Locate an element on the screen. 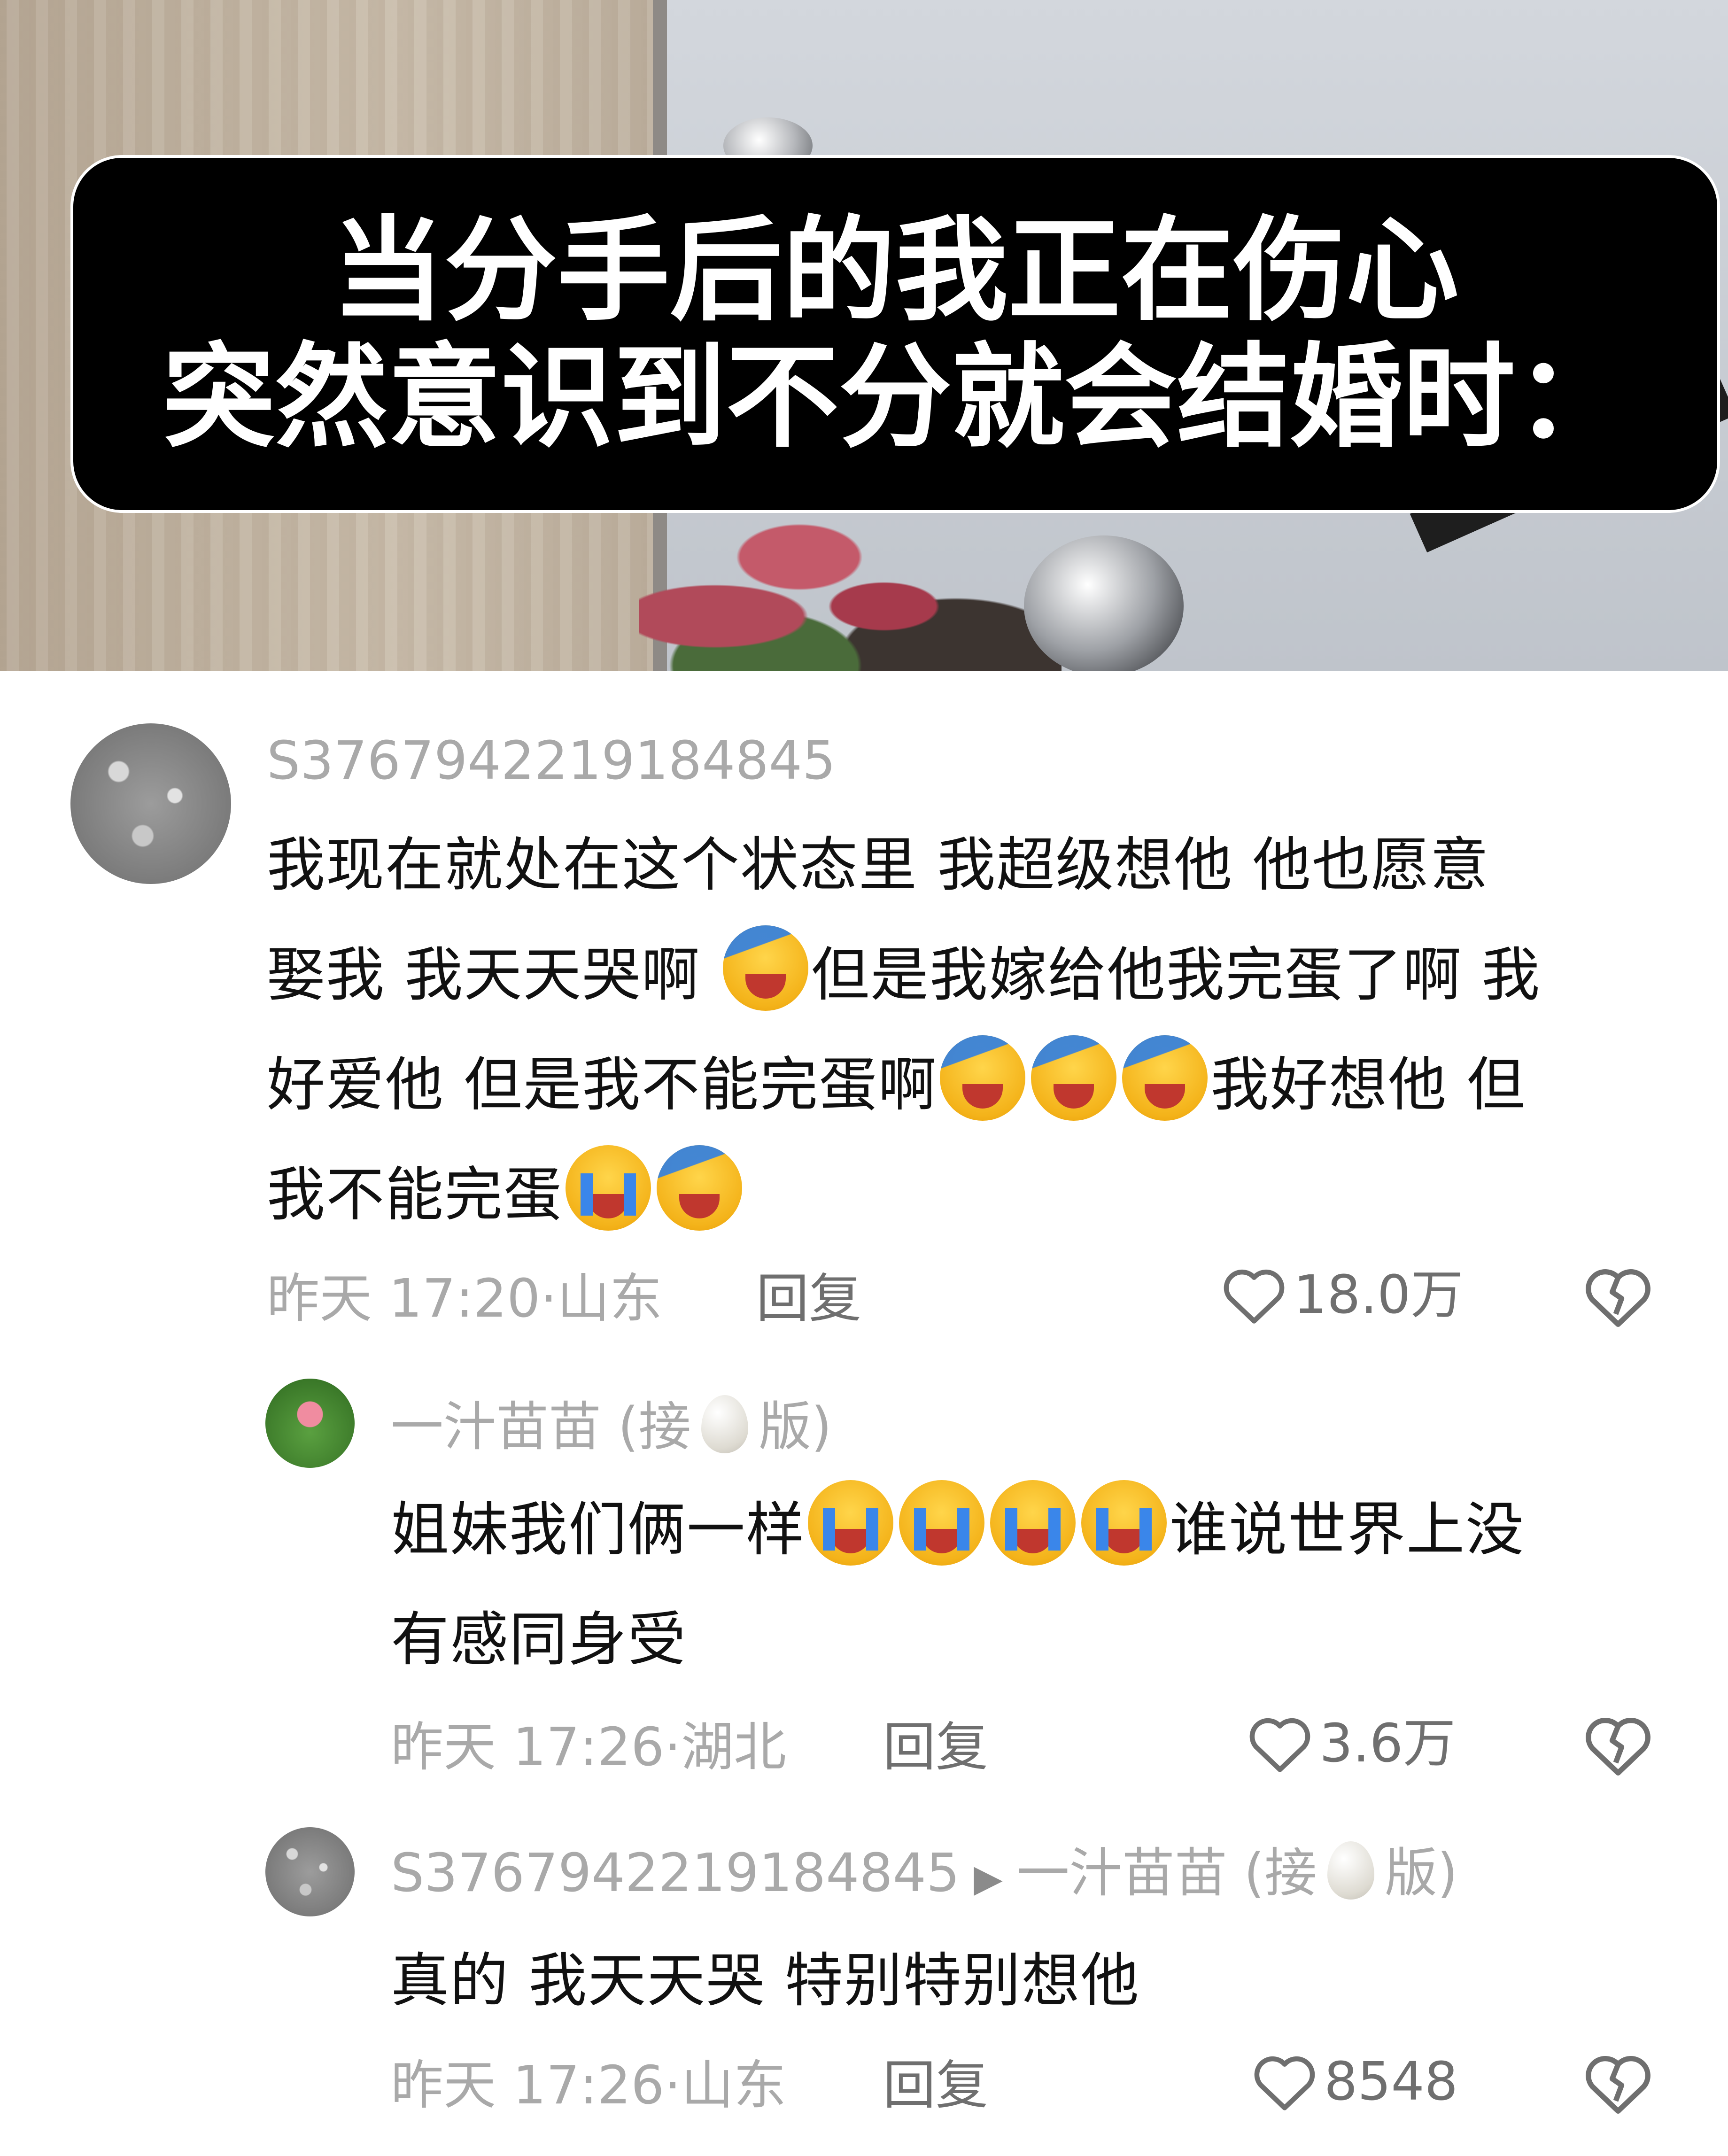  comment-line: 谁说世界上没 is located at coordinates (1347, 1530).